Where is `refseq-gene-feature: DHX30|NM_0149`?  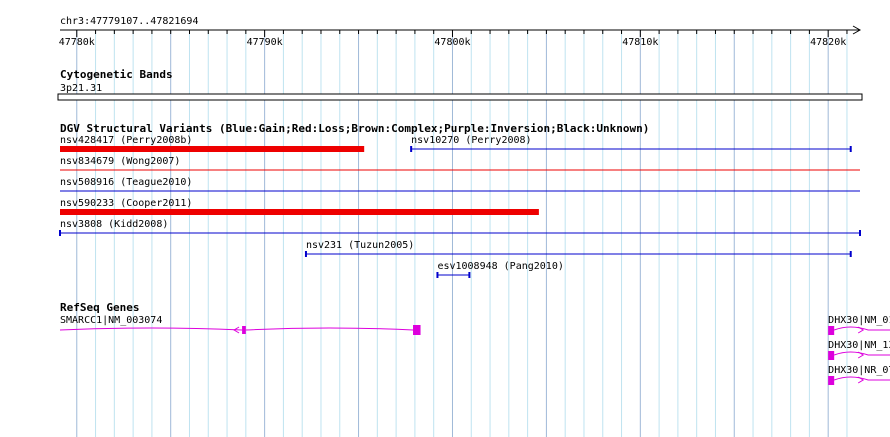 refseq-gene-feature: DHX30|NM_0149 is located at coordinates (859, 325).